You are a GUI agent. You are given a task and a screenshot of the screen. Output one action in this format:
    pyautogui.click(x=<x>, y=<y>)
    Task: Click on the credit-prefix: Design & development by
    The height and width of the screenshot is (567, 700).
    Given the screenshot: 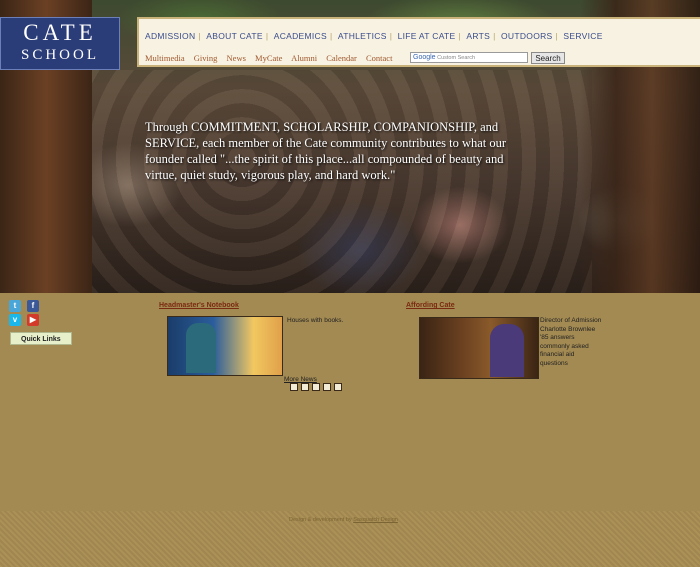 What is the action you would take?
    pyautogui.click(x=320, y=520)
    